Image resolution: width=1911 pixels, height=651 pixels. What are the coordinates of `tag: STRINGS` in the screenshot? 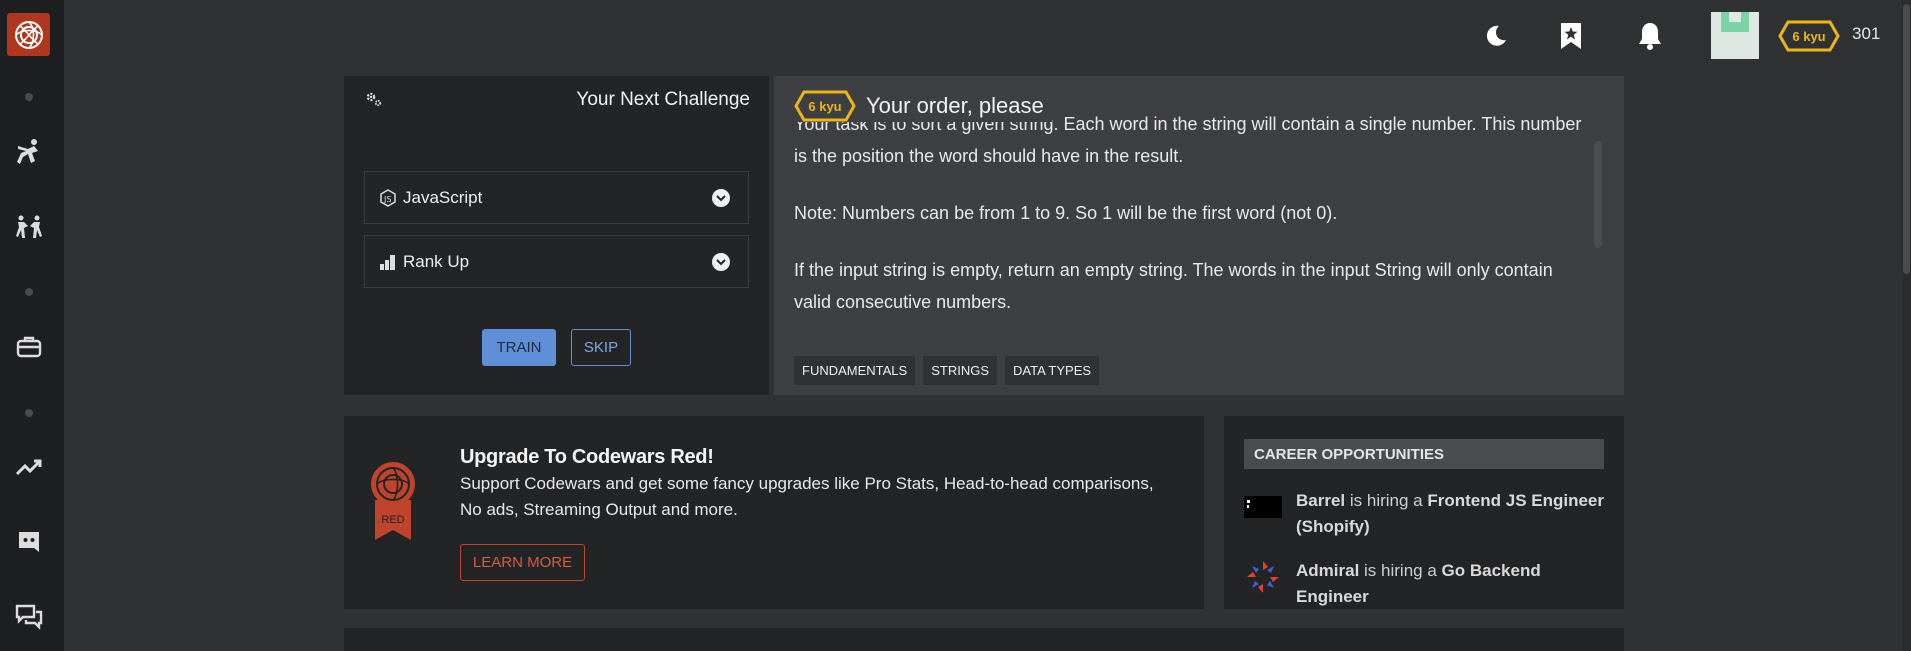 It's located at (960, 370).